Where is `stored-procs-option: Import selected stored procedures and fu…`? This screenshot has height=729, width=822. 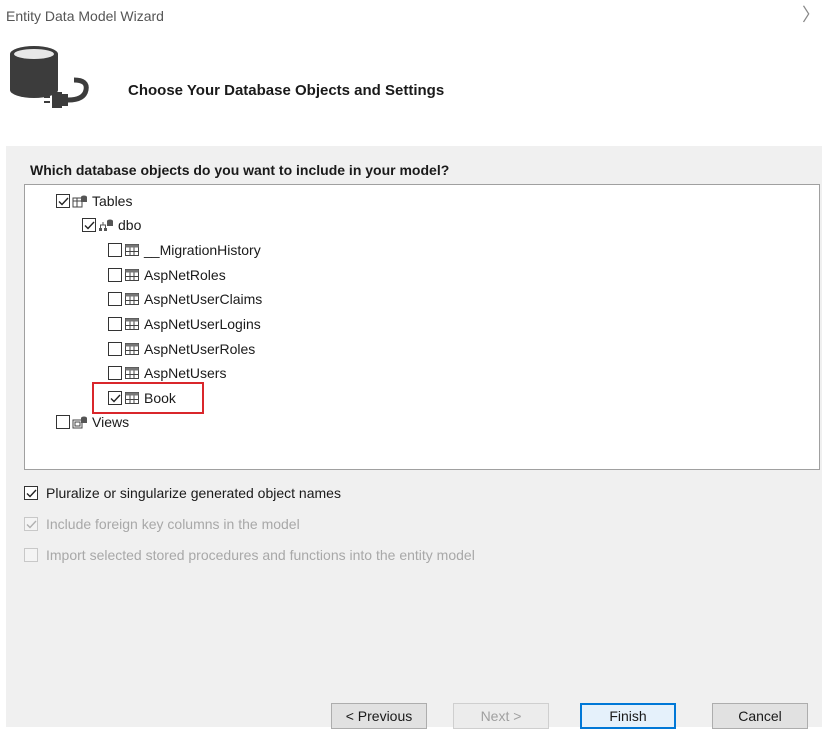 stored-procs-option: Import selected stored procedures and fu… is located at coordinates (249, 555).